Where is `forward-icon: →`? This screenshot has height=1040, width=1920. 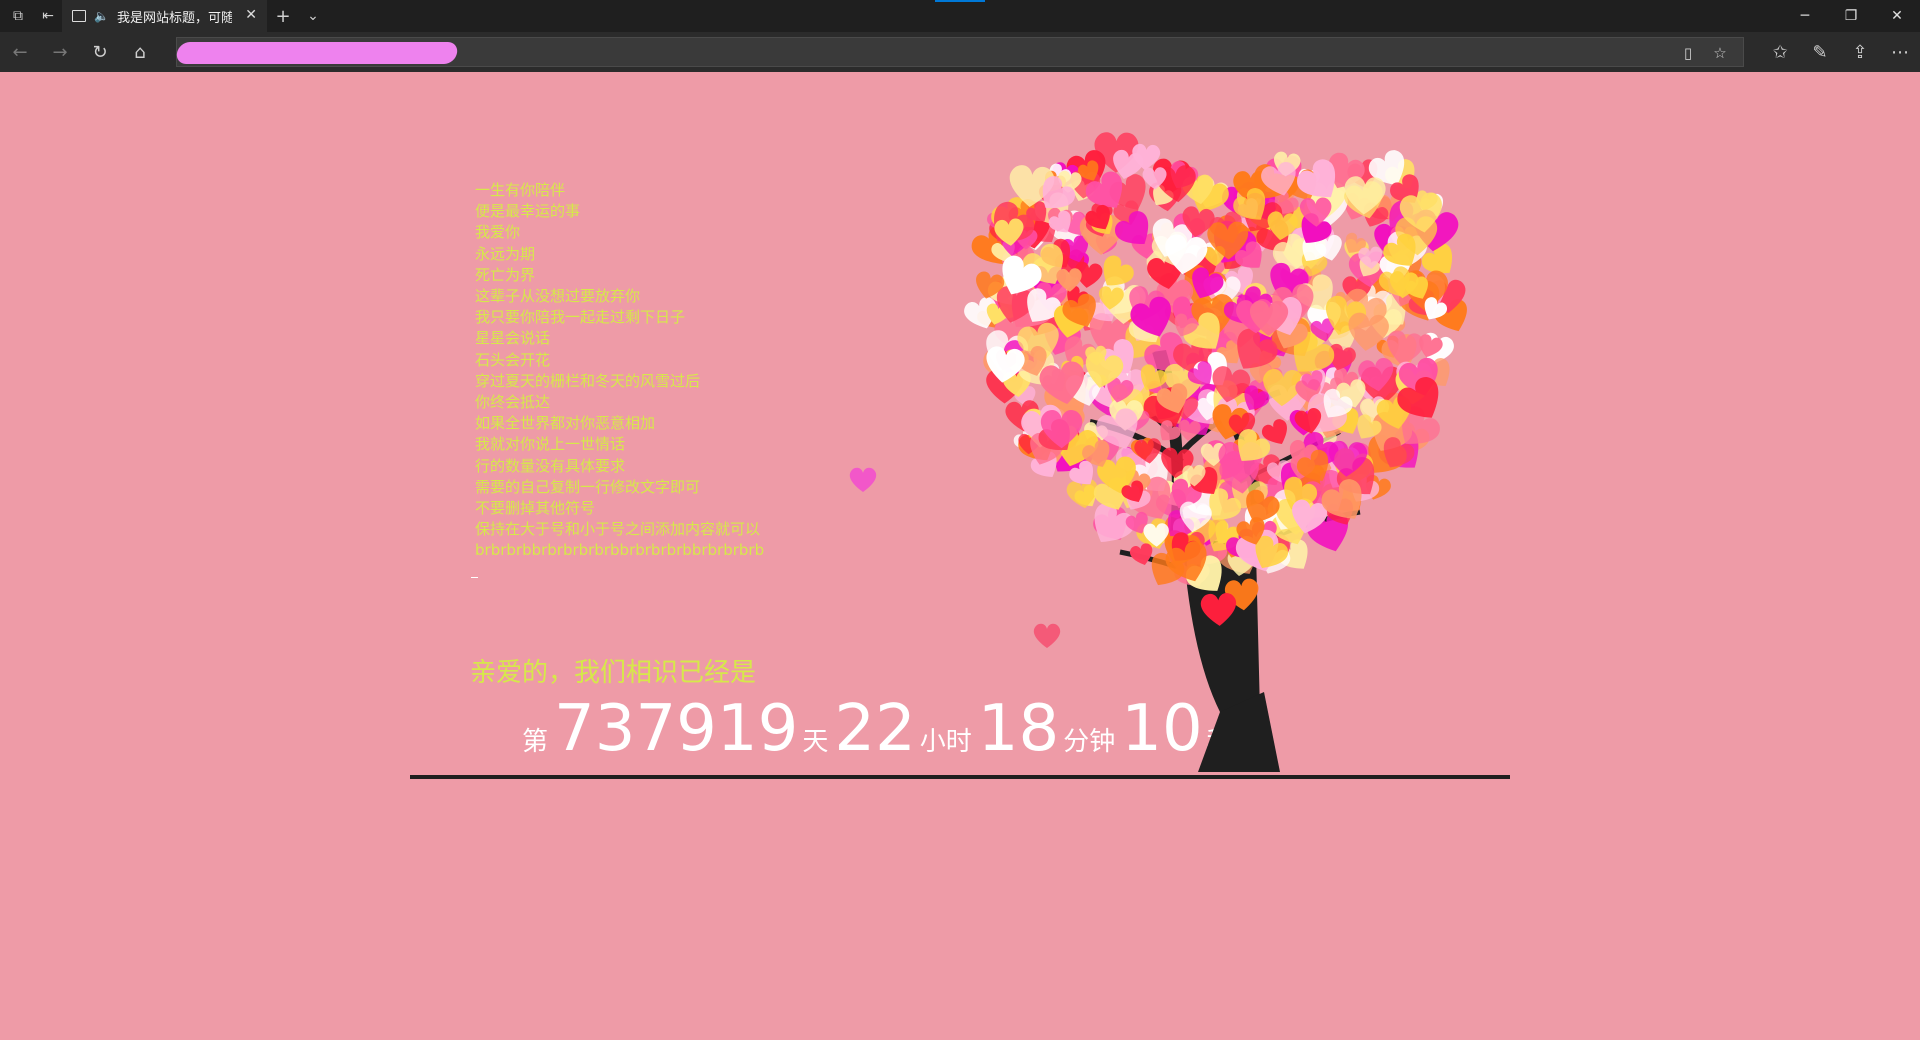
forward-icon: → is located at coordinates (60, 52).